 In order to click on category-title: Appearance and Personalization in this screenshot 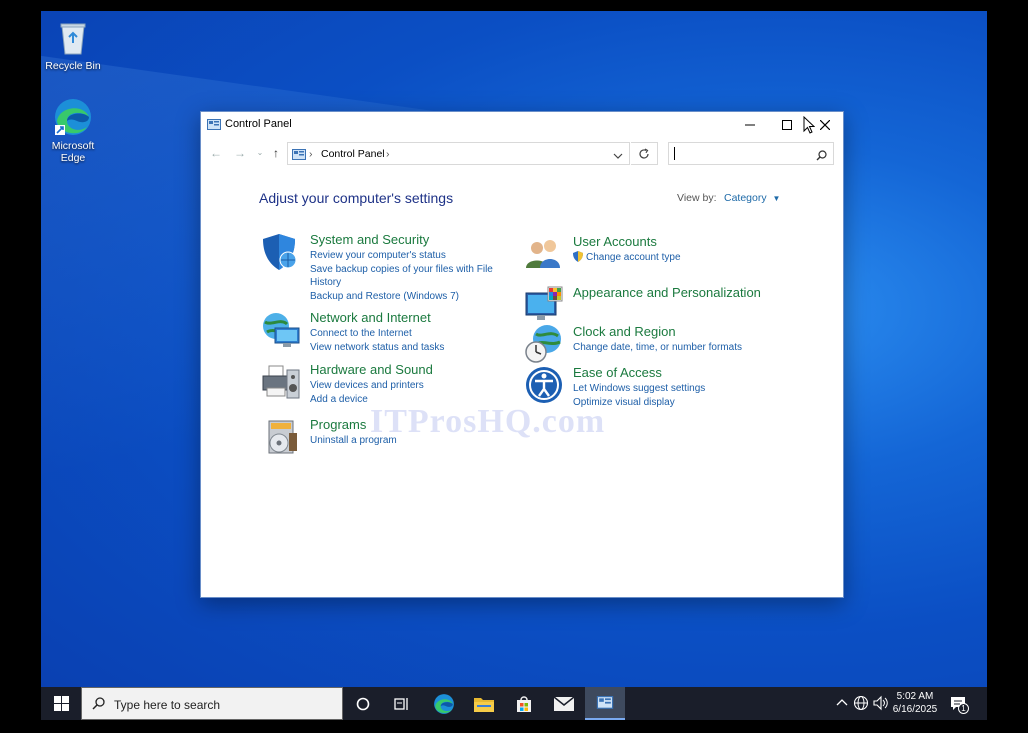, I will do `click(667, 292)`.